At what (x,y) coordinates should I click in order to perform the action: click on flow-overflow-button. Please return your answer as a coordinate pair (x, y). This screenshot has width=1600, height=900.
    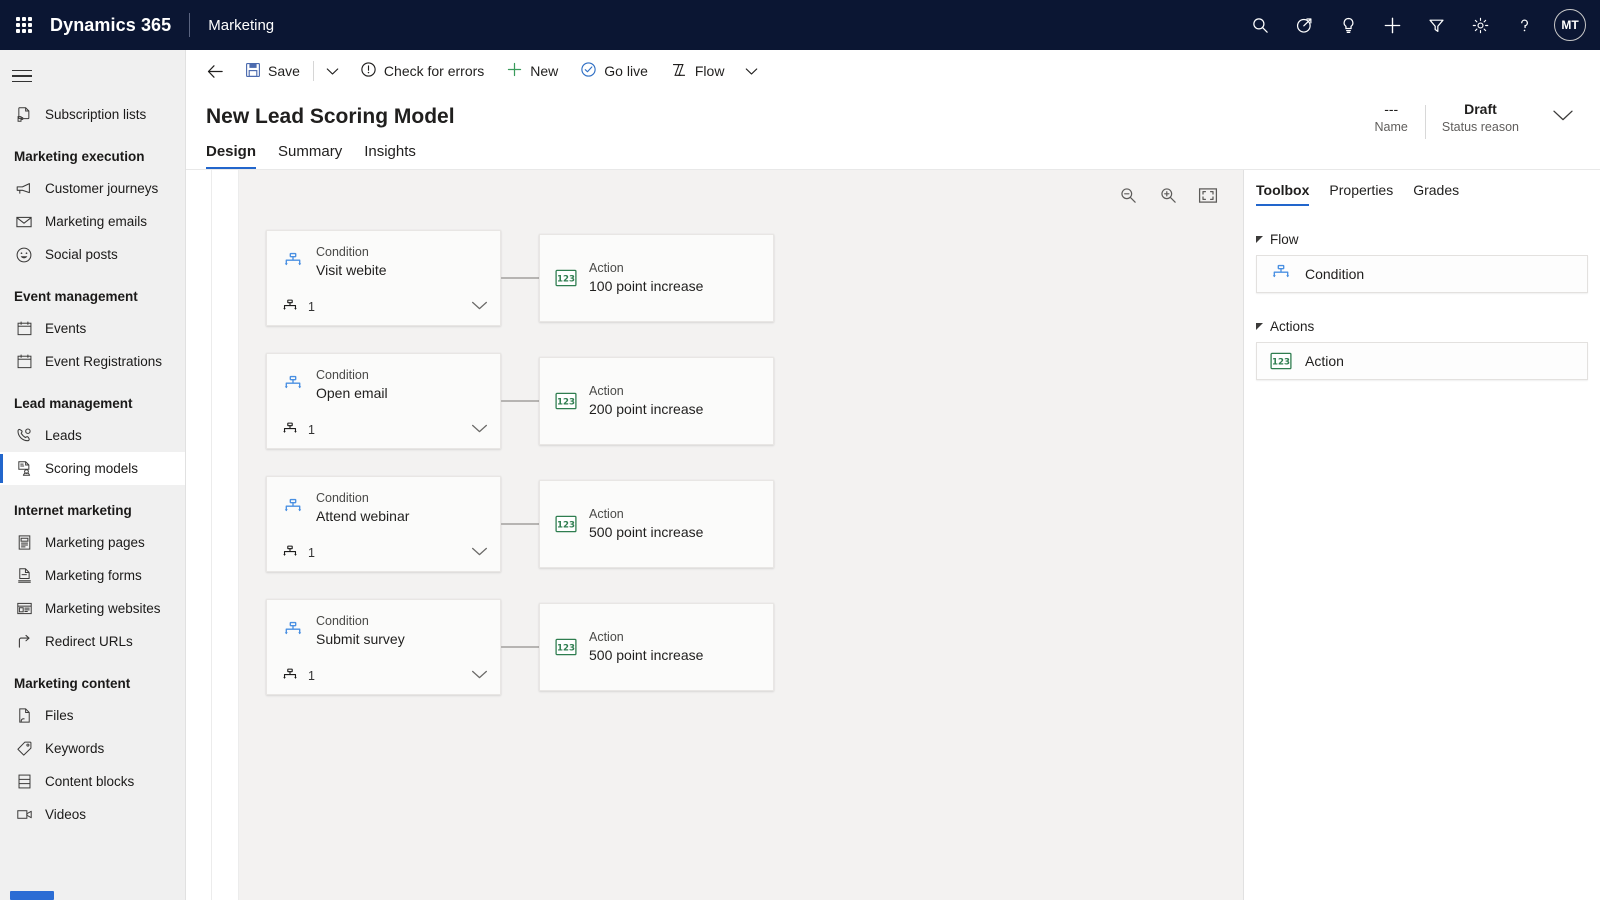
    Looking at the image, I should click on (751, 71).